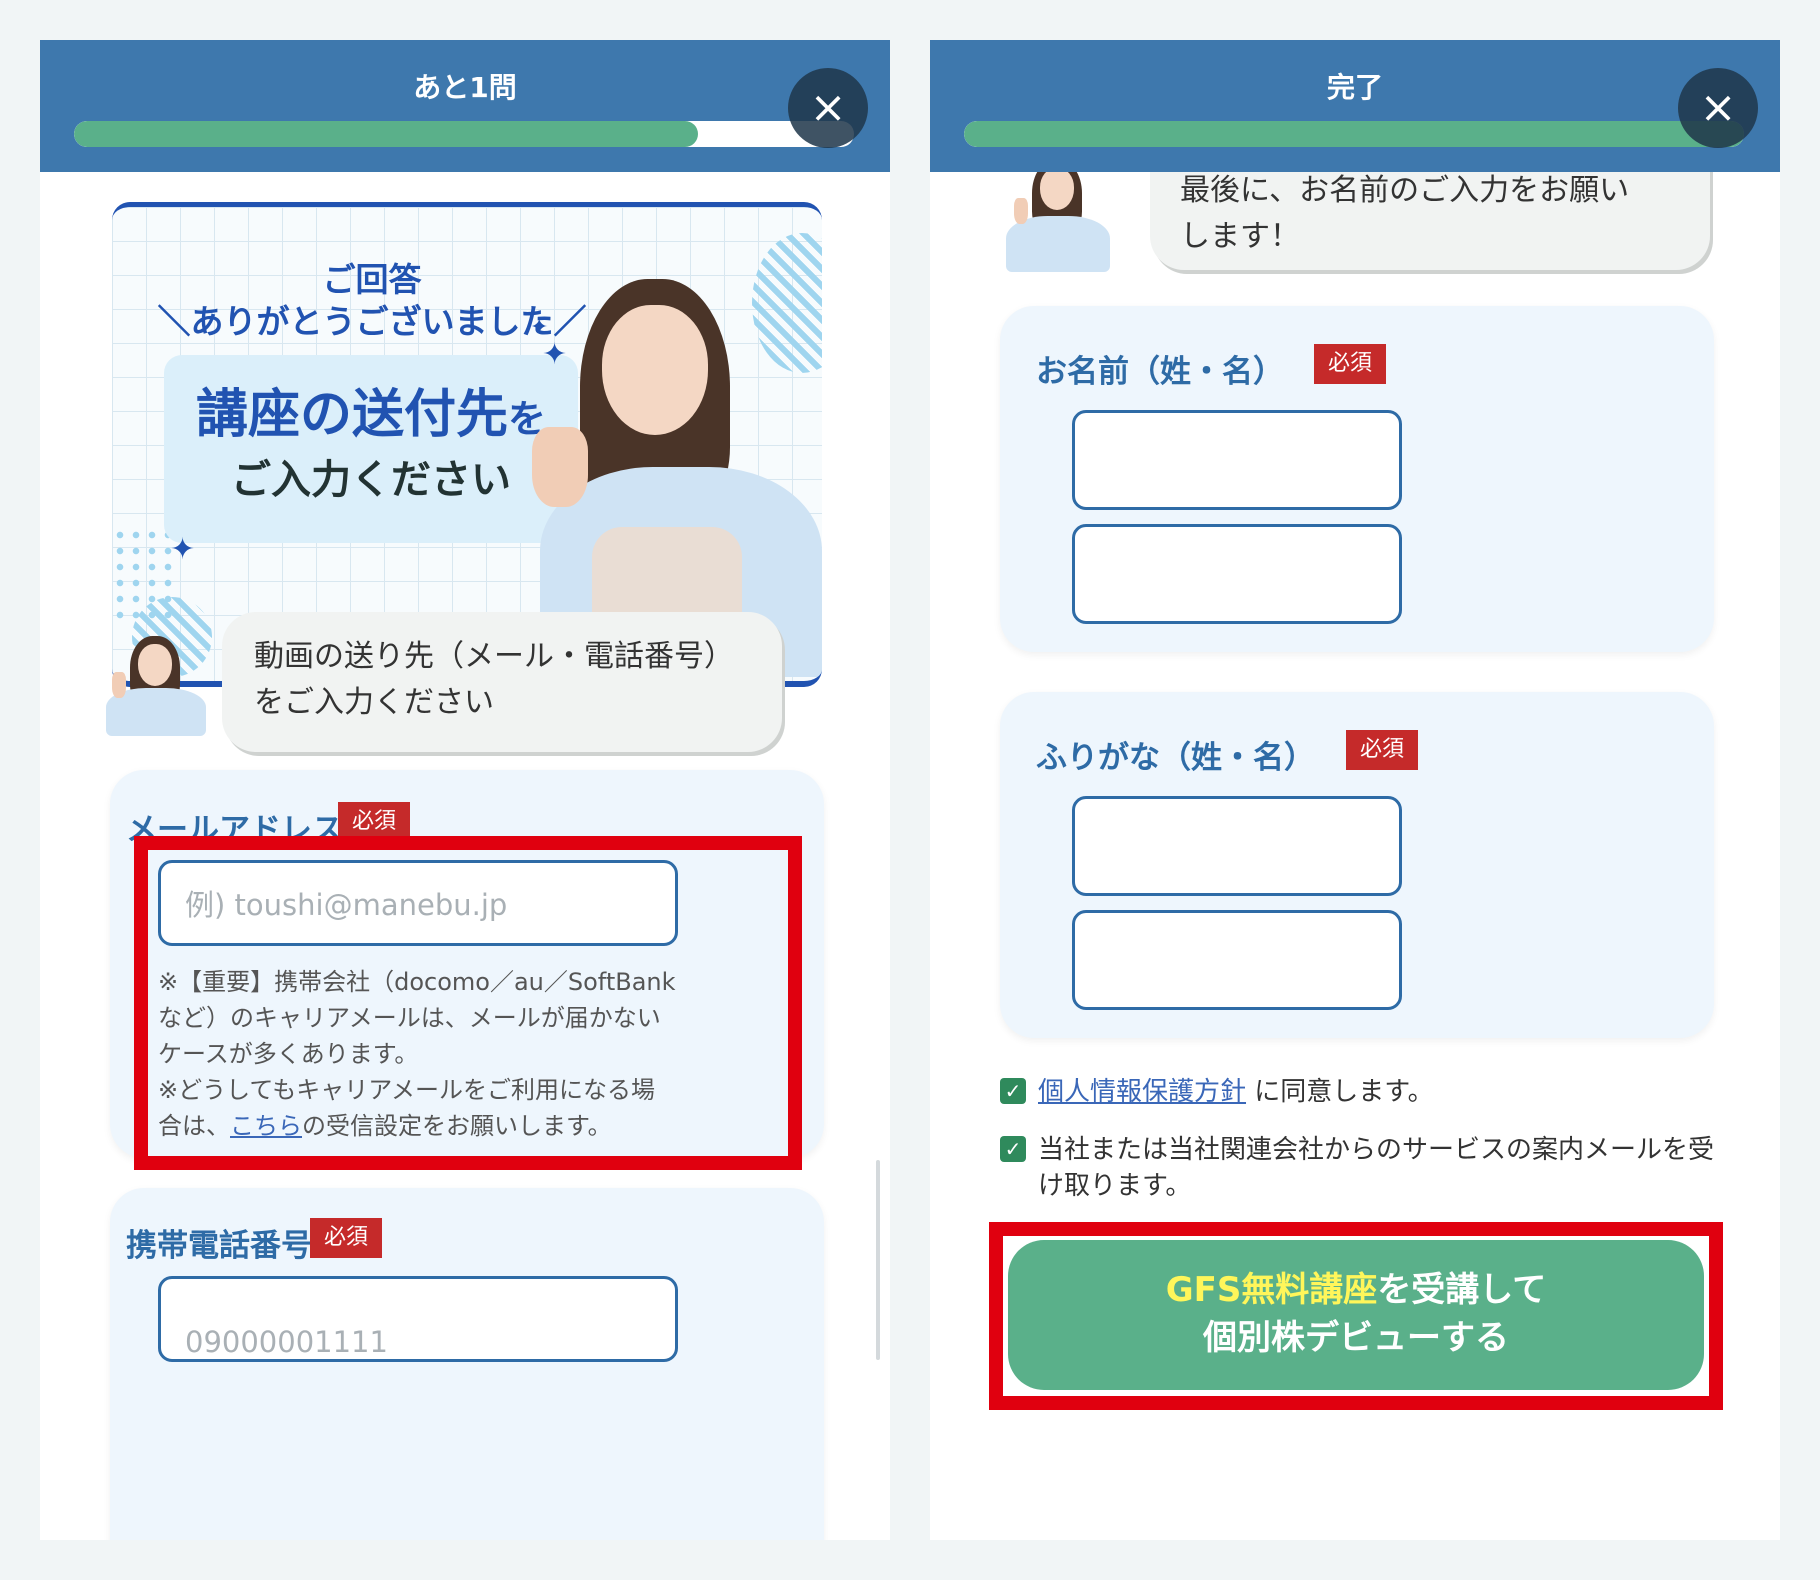 This screenshot has width=1820, height=1580. What do you see at coordinates (1237, 574) in the screenshot?
I see `first-name-input` at bounding box center [1237, 574].